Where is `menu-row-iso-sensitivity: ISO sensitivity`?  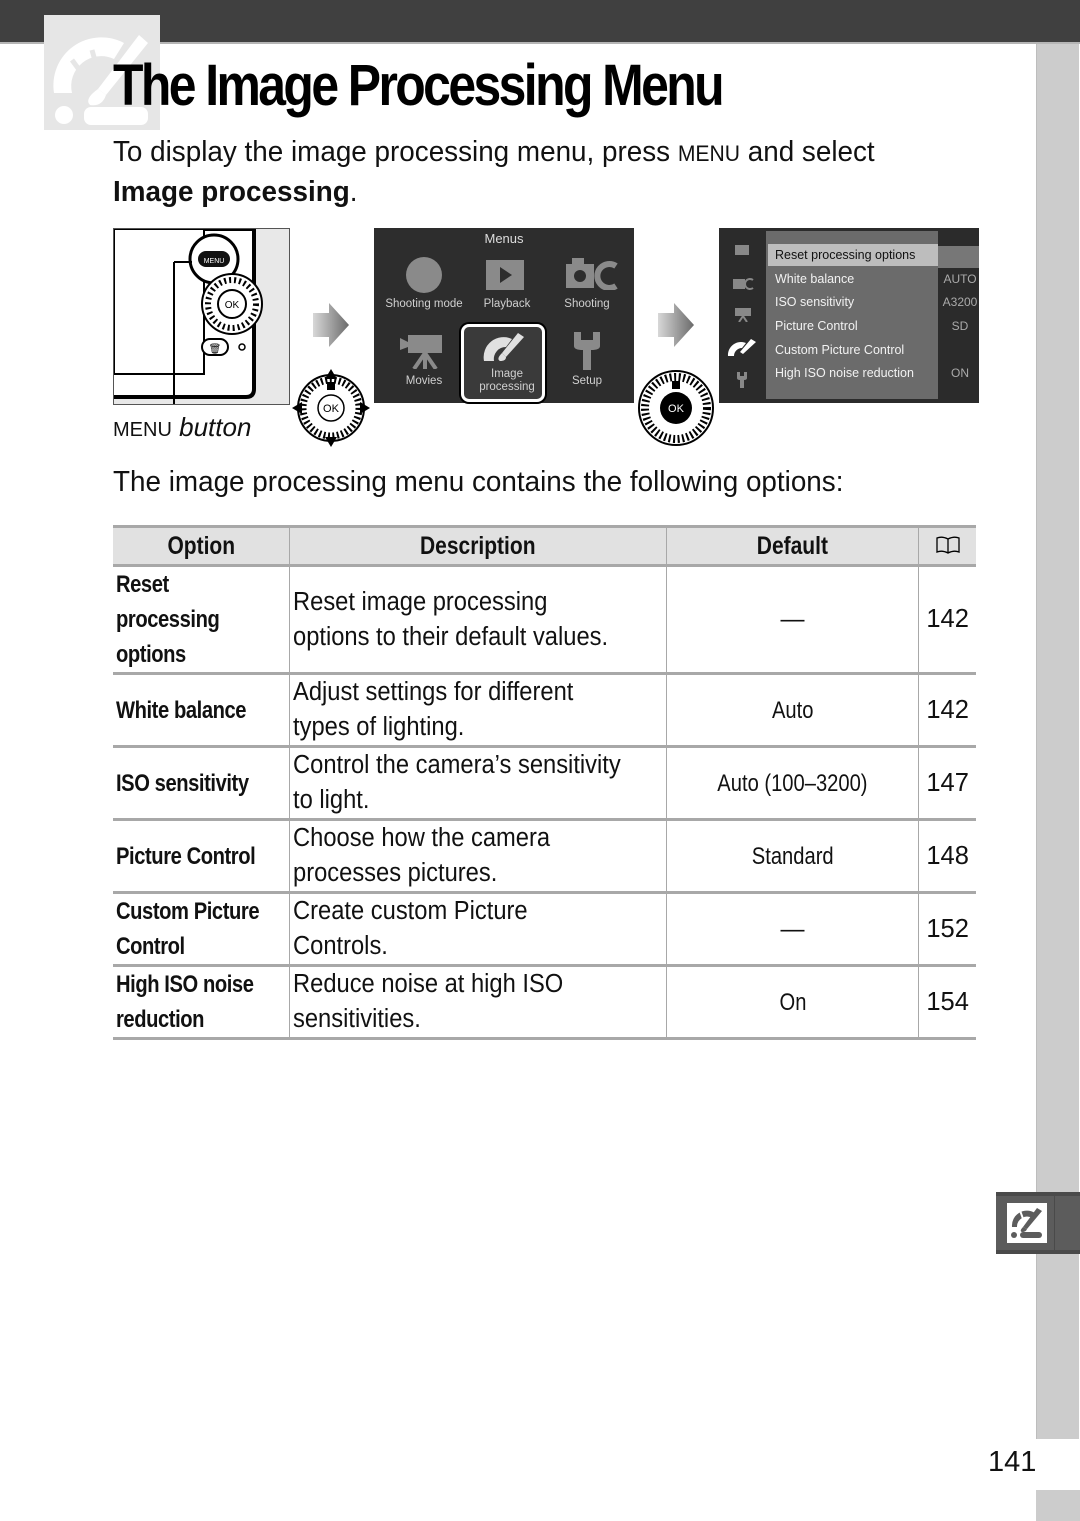 menu-row-iso-sensitivity: ISO sensitivity is located at coordinates (815, 302).